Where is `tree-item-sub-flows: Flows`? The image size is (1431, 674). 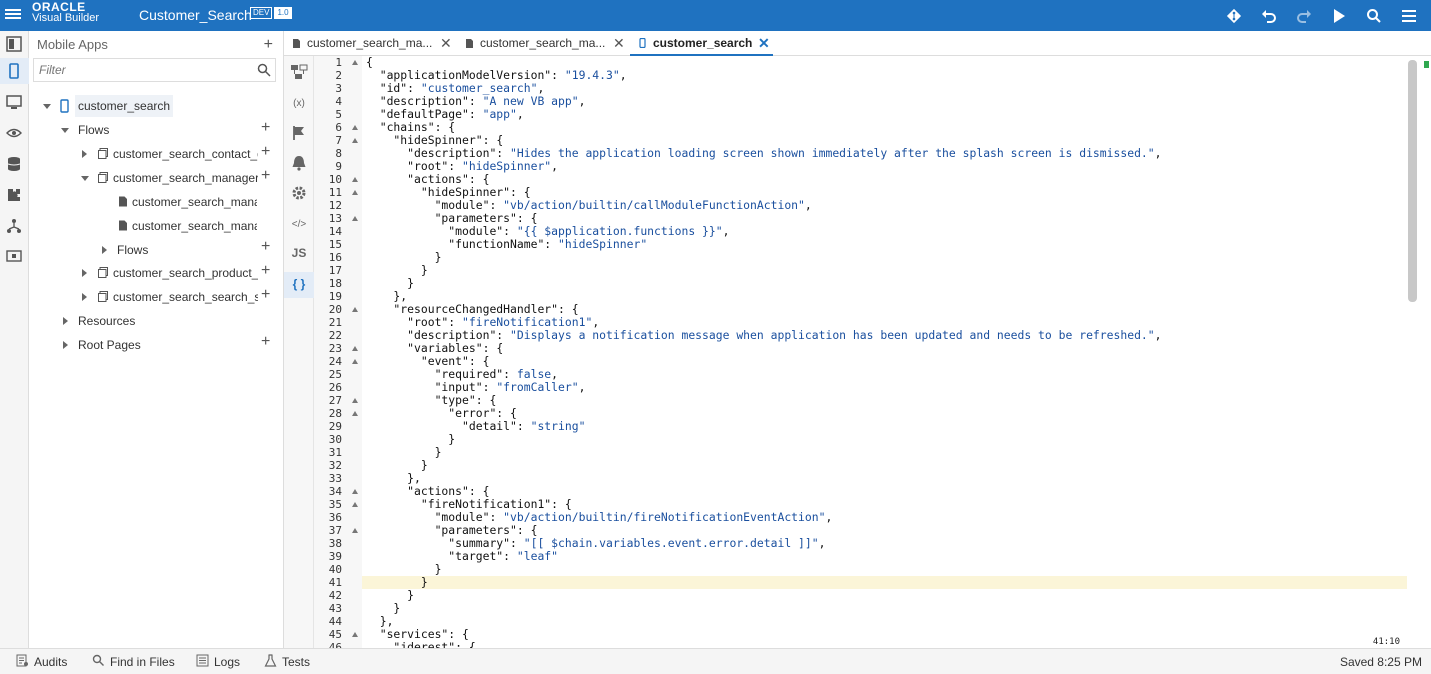
tree-item-sub-flows: Flows is located at coordinates (169, 250).